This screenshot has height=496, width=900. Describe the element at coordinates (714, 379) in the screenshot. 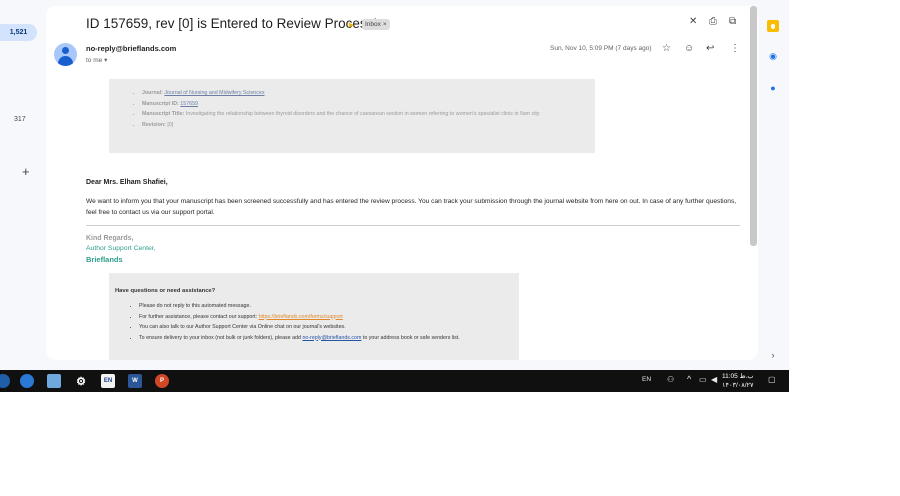

I see `volume-icon: ◀` at that location.